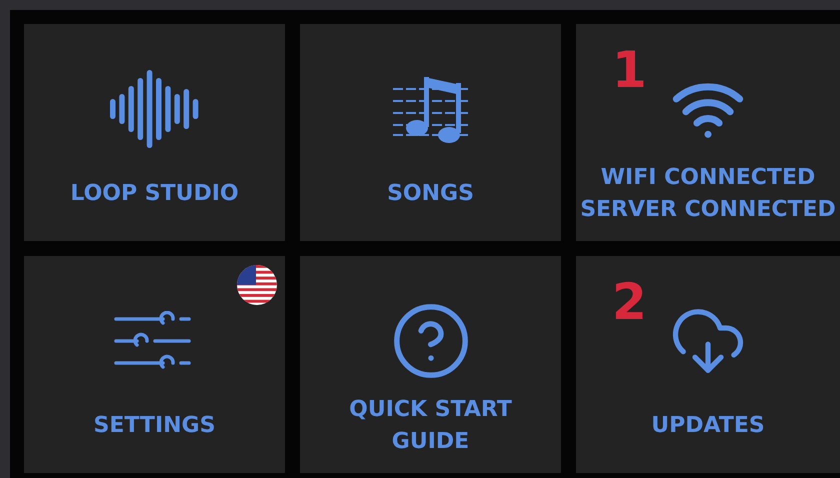 This screenshot has height=478, width=840. Describe the element at coordinates (430, 132) in the screenshot. I see `menu-tile: SONGS` at that location.